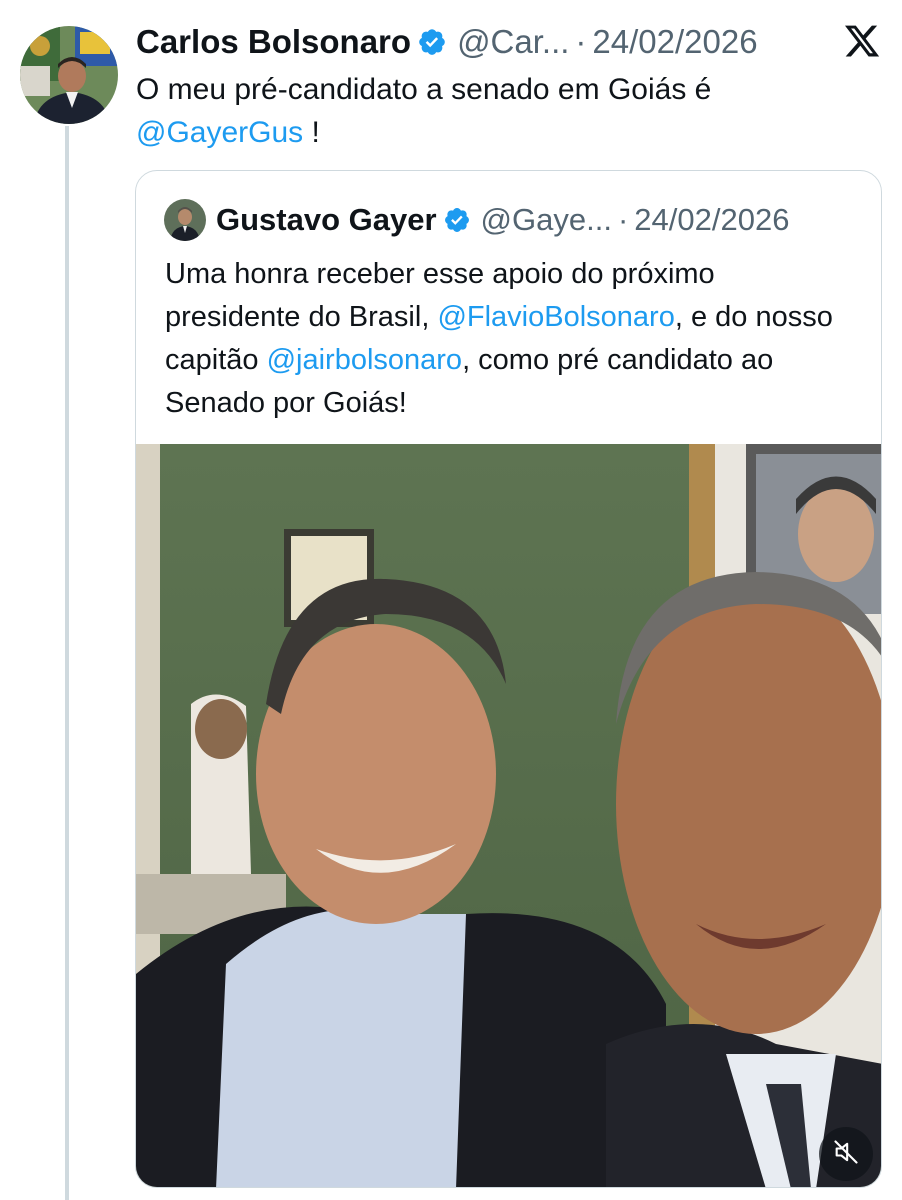 The width and height of the screenshot is (902, 1200). Describe the element at coordinates (711, 220) in the screenshot. I see `quoted-tweet-date: 24/02/2026` at that location.